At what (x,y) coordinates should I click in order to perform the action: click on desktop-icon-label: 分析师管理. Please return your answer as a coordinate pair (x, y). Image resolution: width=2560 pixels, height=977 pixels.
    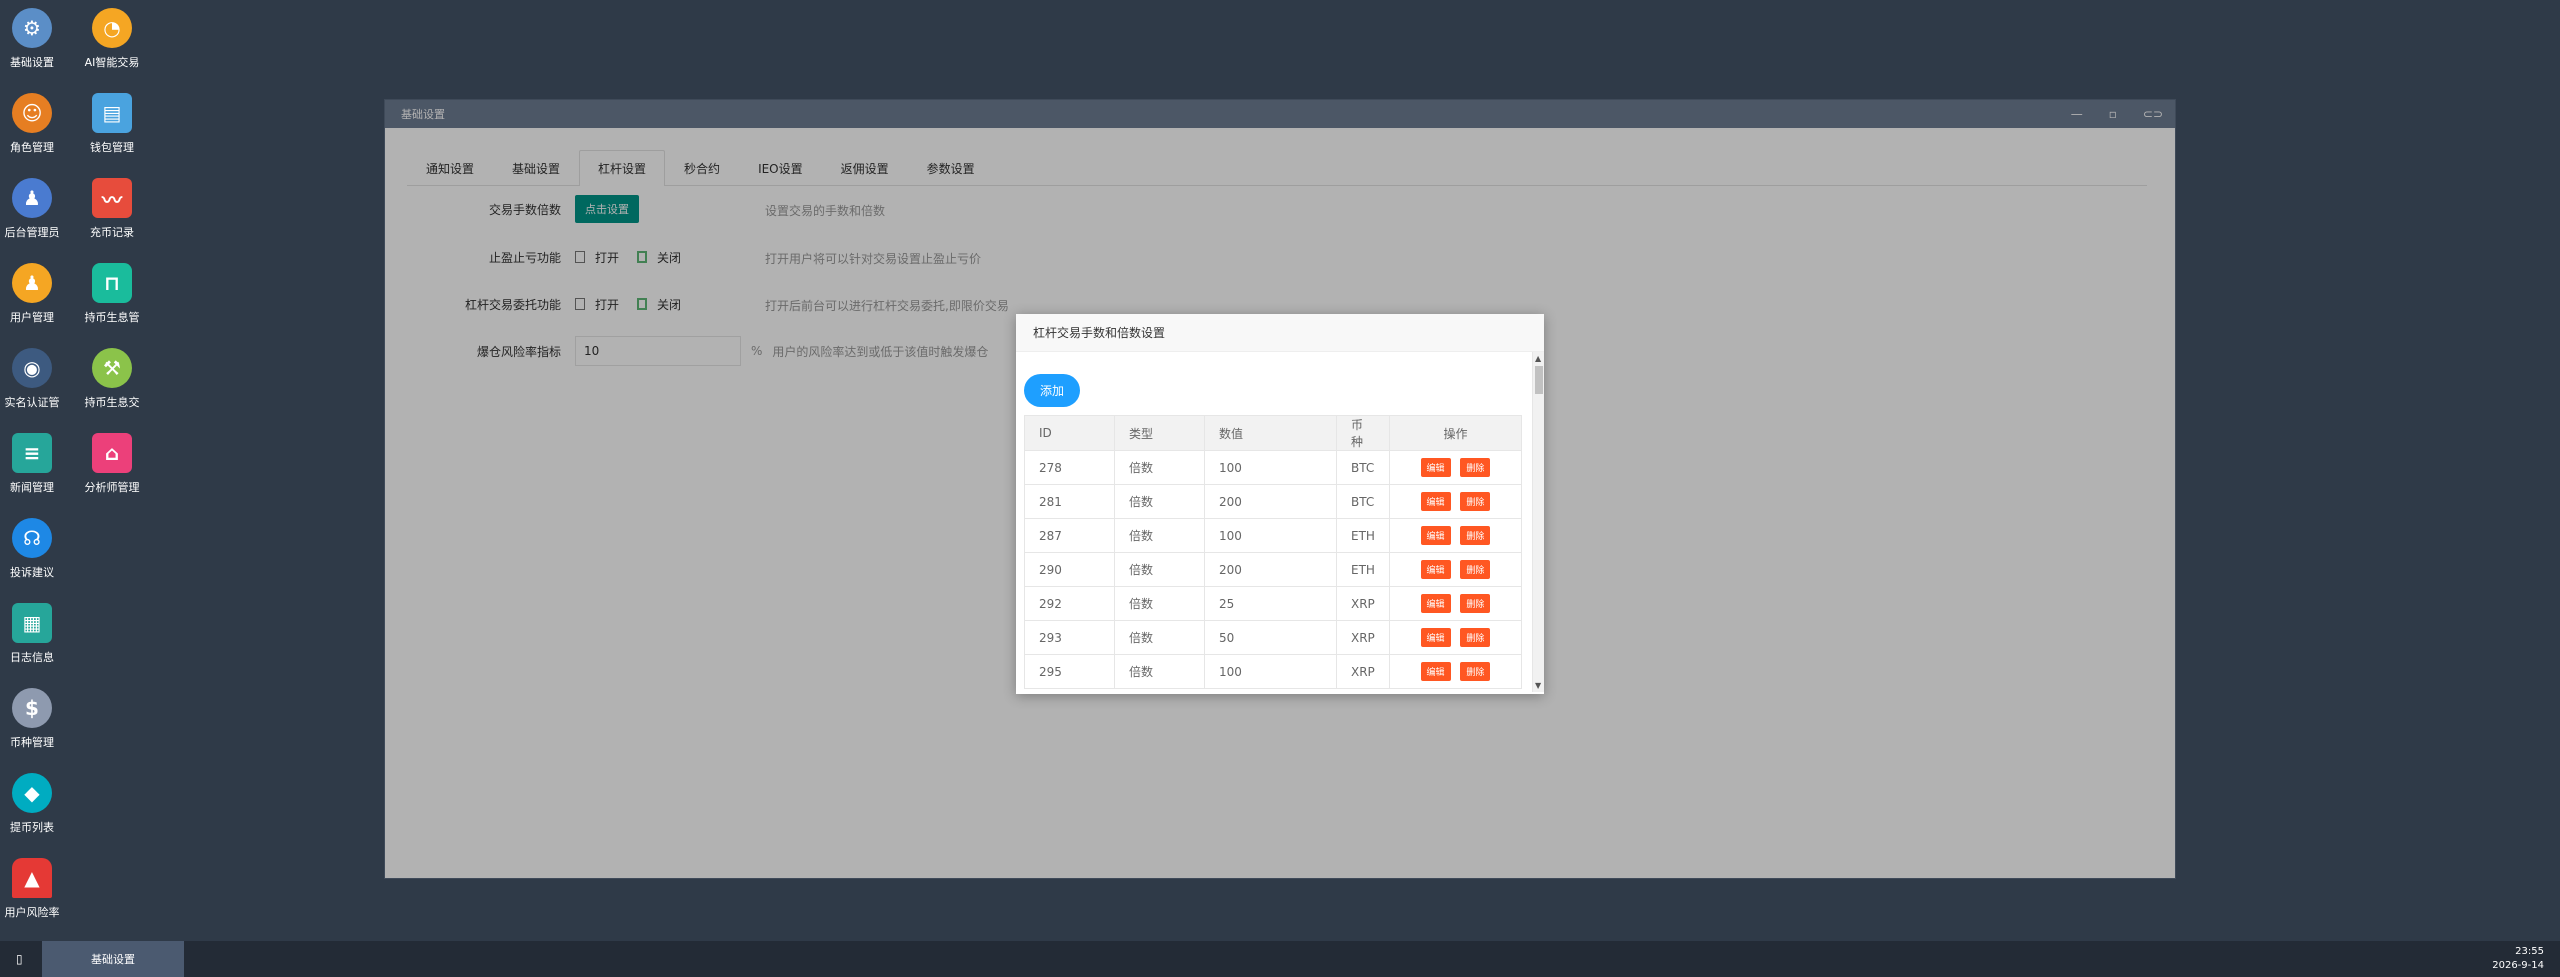
    Looking at the image, I should click on (112, 487).